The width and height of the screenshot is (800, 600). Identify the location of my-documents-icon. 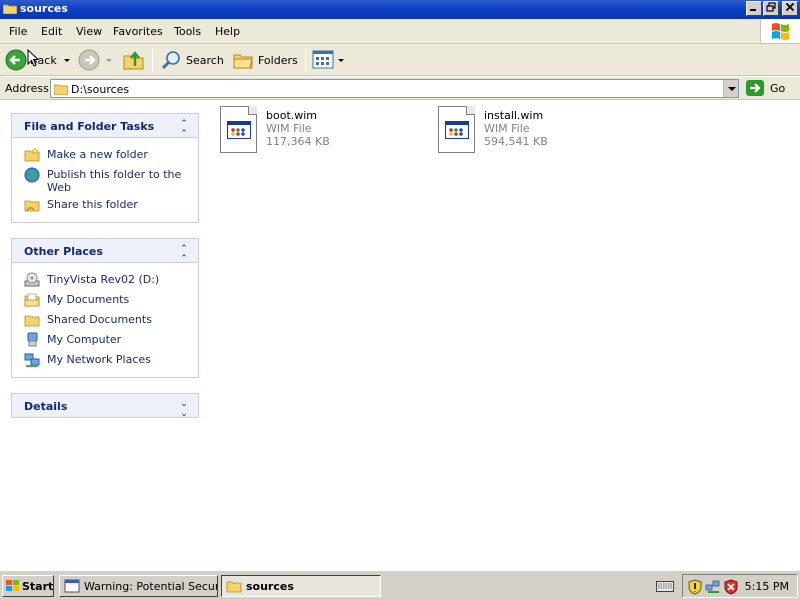
(32, 300).